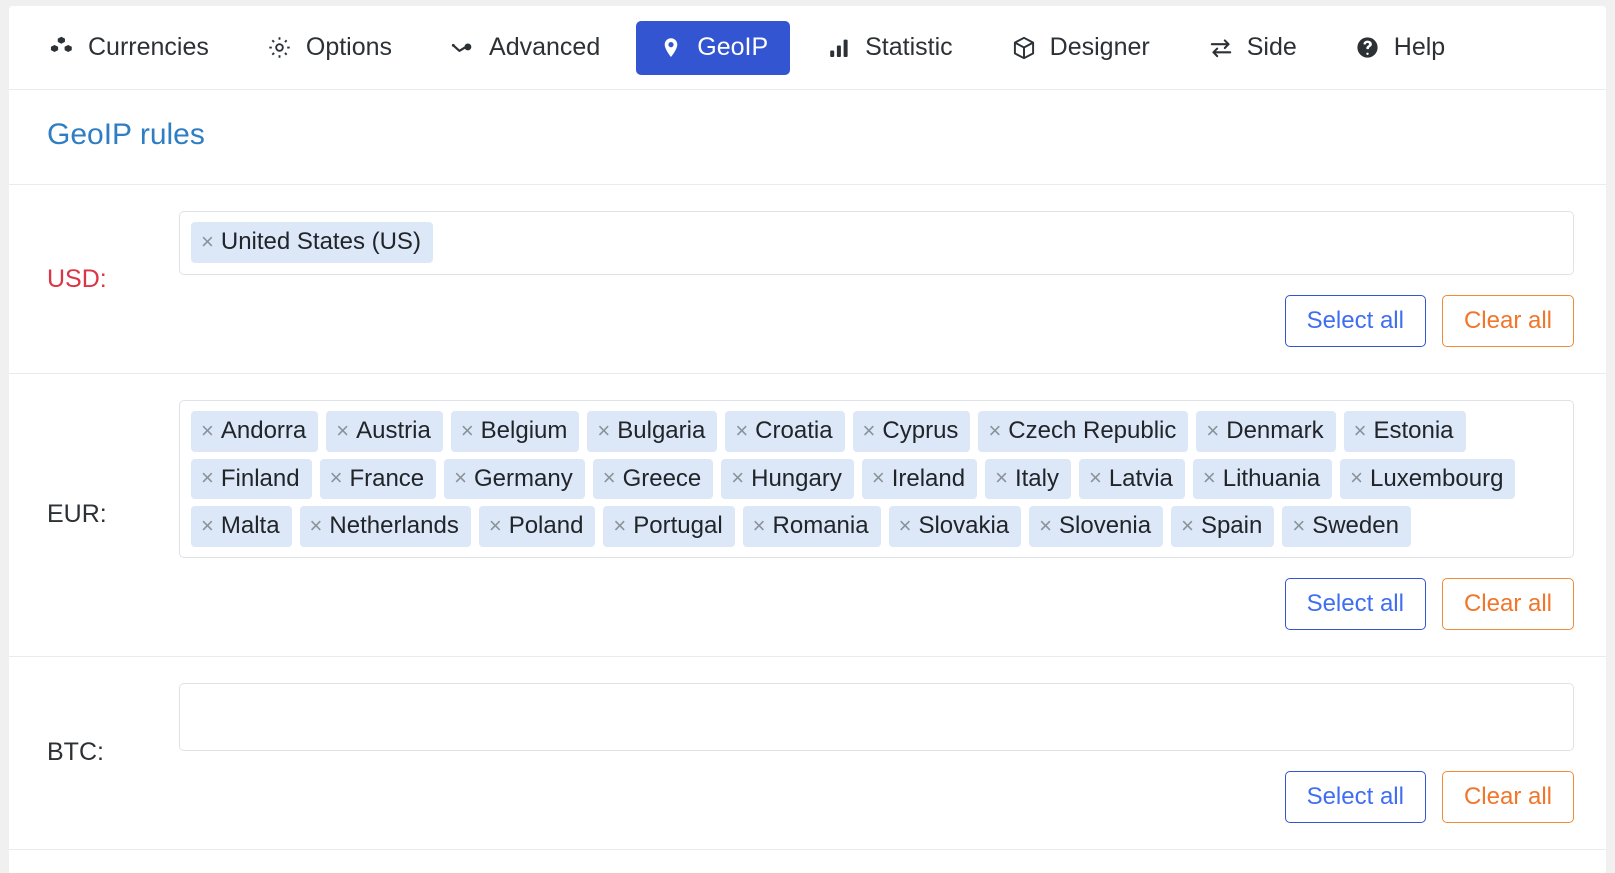 This screenshot has height=873, width=1615. I want to click on country-tag: × Latvia, so click(1131, 479).